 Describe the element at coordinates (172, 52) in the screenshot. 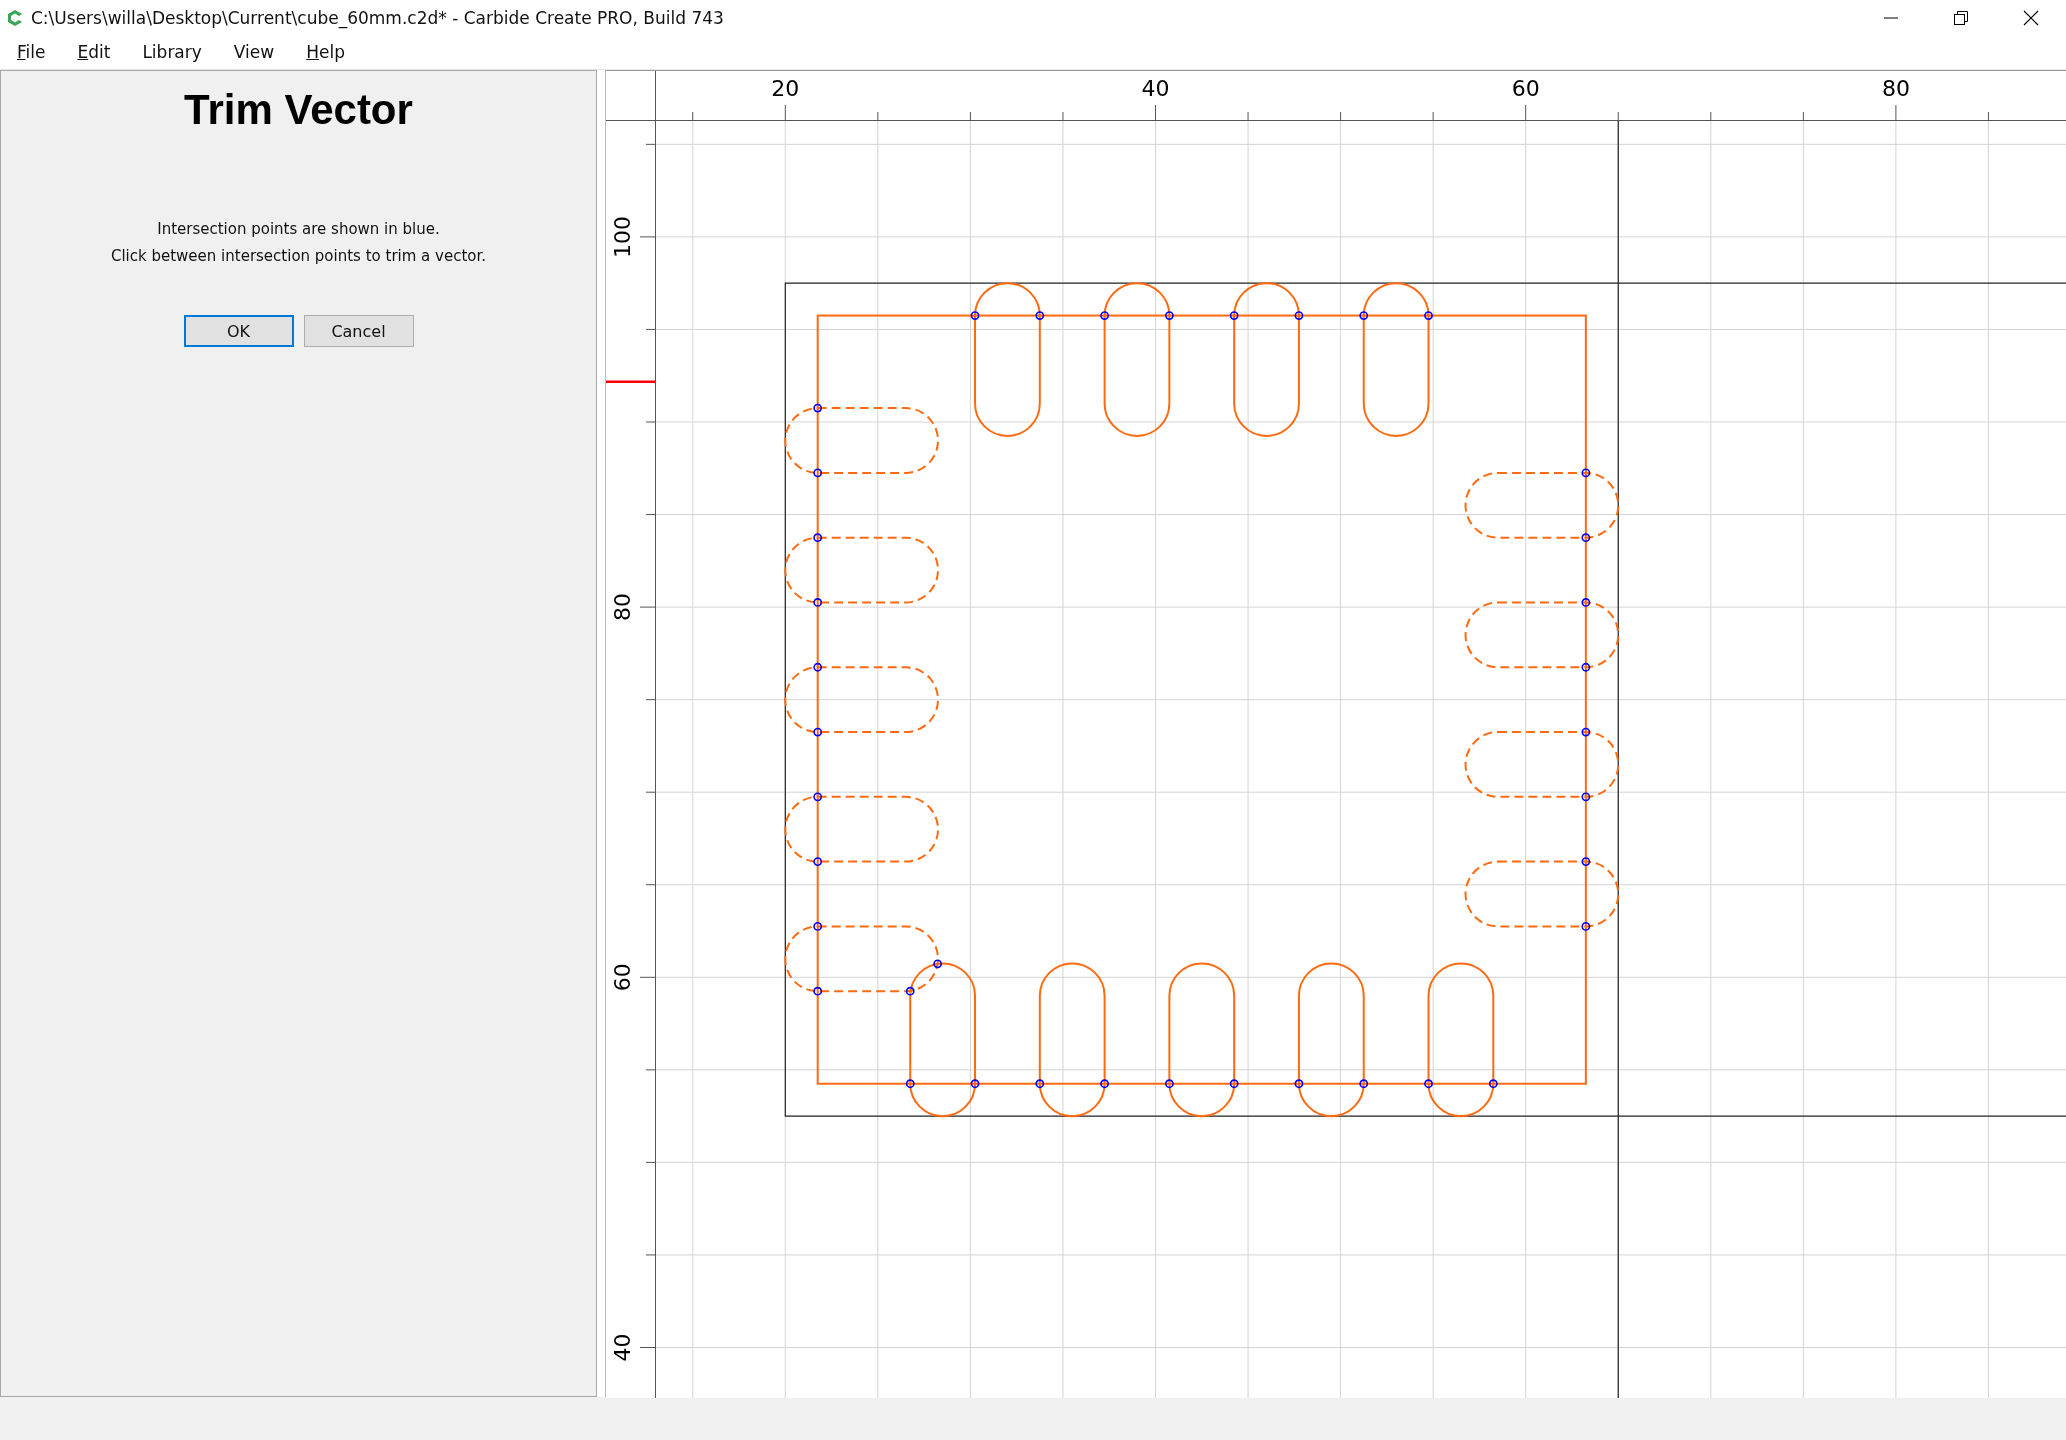

I see `menu-item: Library` at that location.